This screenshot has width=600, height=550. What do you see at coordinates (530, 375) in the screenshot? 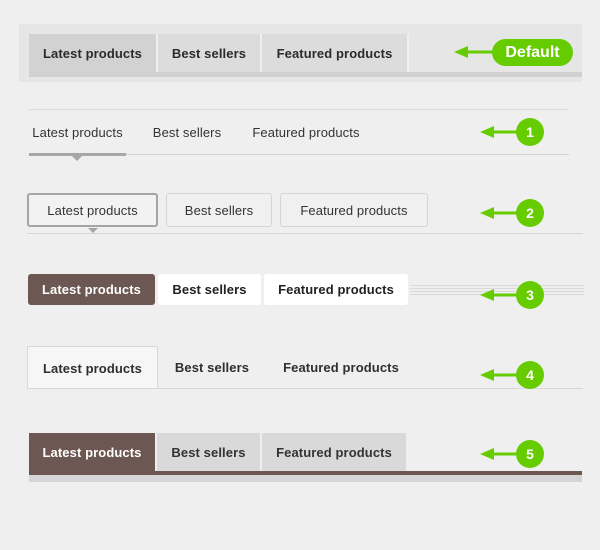
I see `annotation-label: 4` at bounding box center [530, 375].